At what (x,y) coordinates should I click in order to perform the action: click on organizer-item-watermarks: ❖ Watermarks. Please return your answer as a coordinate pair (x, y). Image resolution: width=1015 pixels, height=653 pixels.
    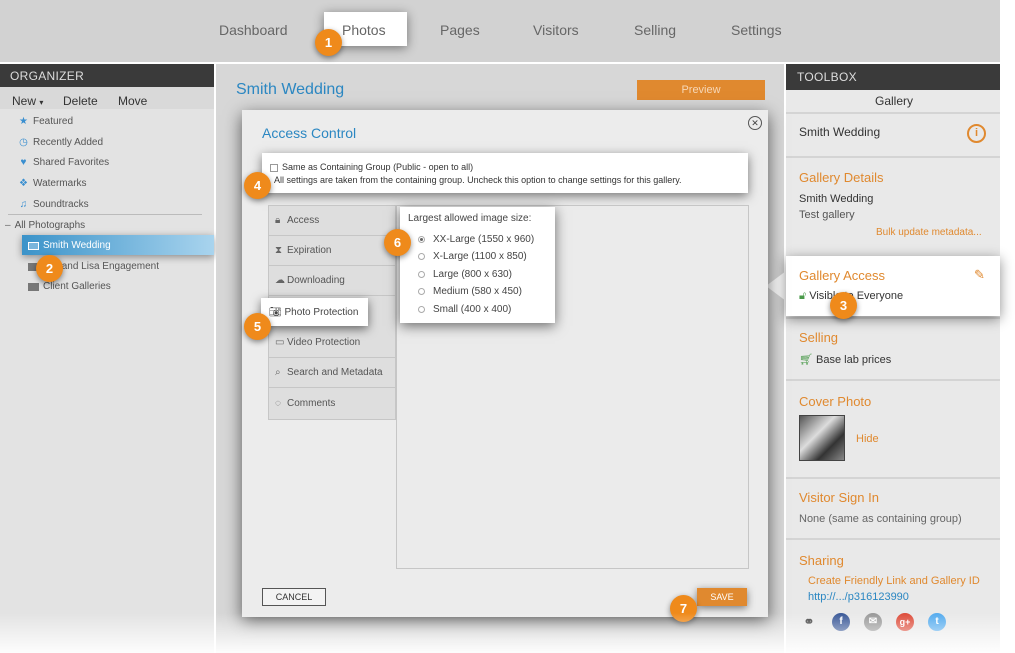
    Looking at the image, I should click on (52, 183).